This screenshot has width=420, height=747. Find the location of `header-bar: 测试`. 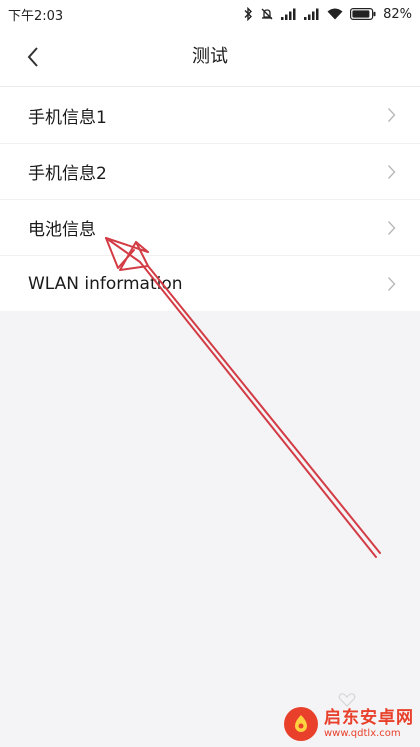

header-bar: 测试 is located at coordinates (210, 57).